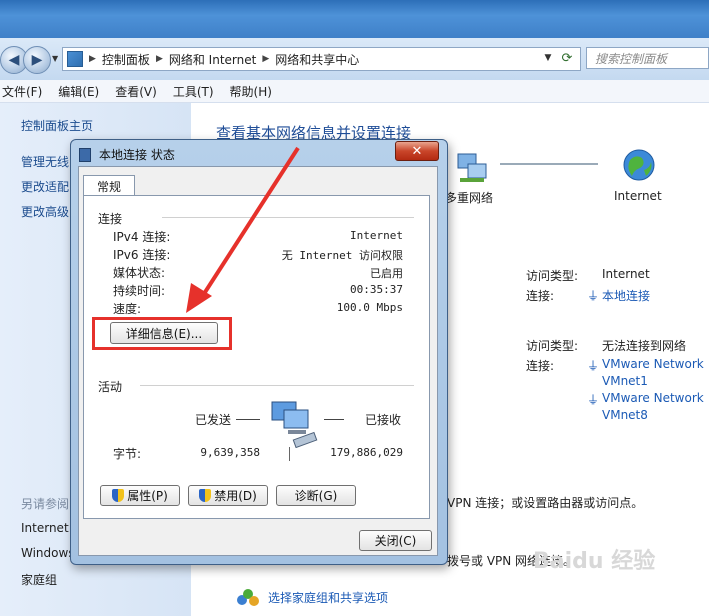 This screenshot has width=709, height=616. What do you see at coordinates (212, 59) in the screenshot?
I see `breadcrumb-network-internet: 网络和 Internet` at bounding box center [212, 59].